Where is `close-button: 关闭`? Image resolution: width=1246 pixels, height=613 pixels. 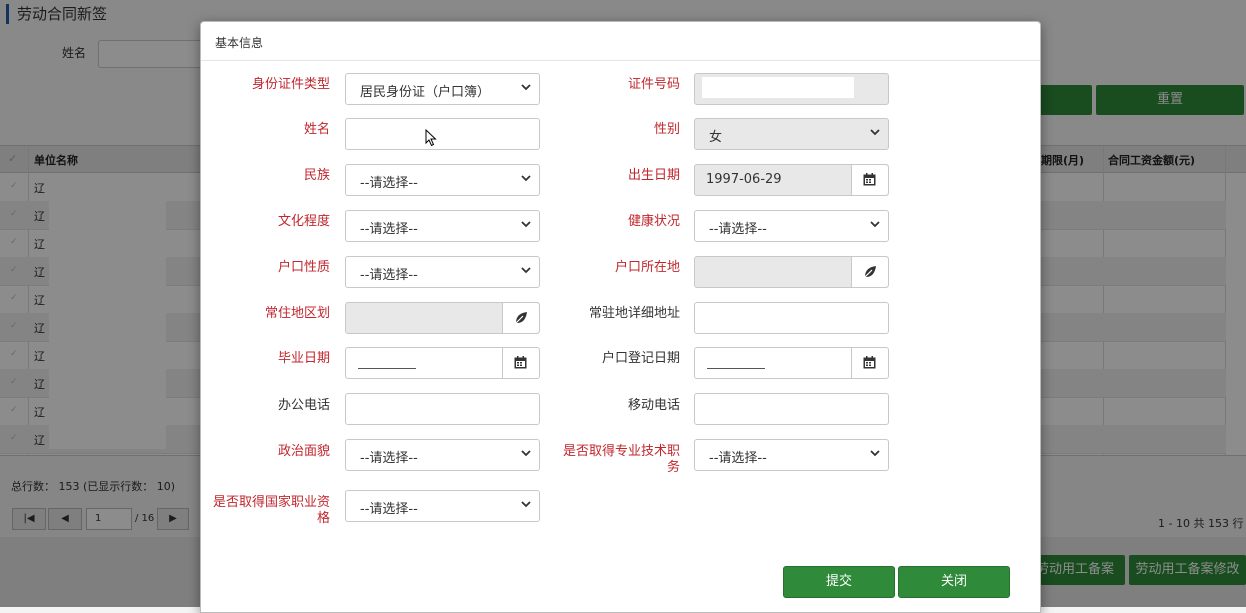 close-button: 关闭 is located at coordinates (954, 582).